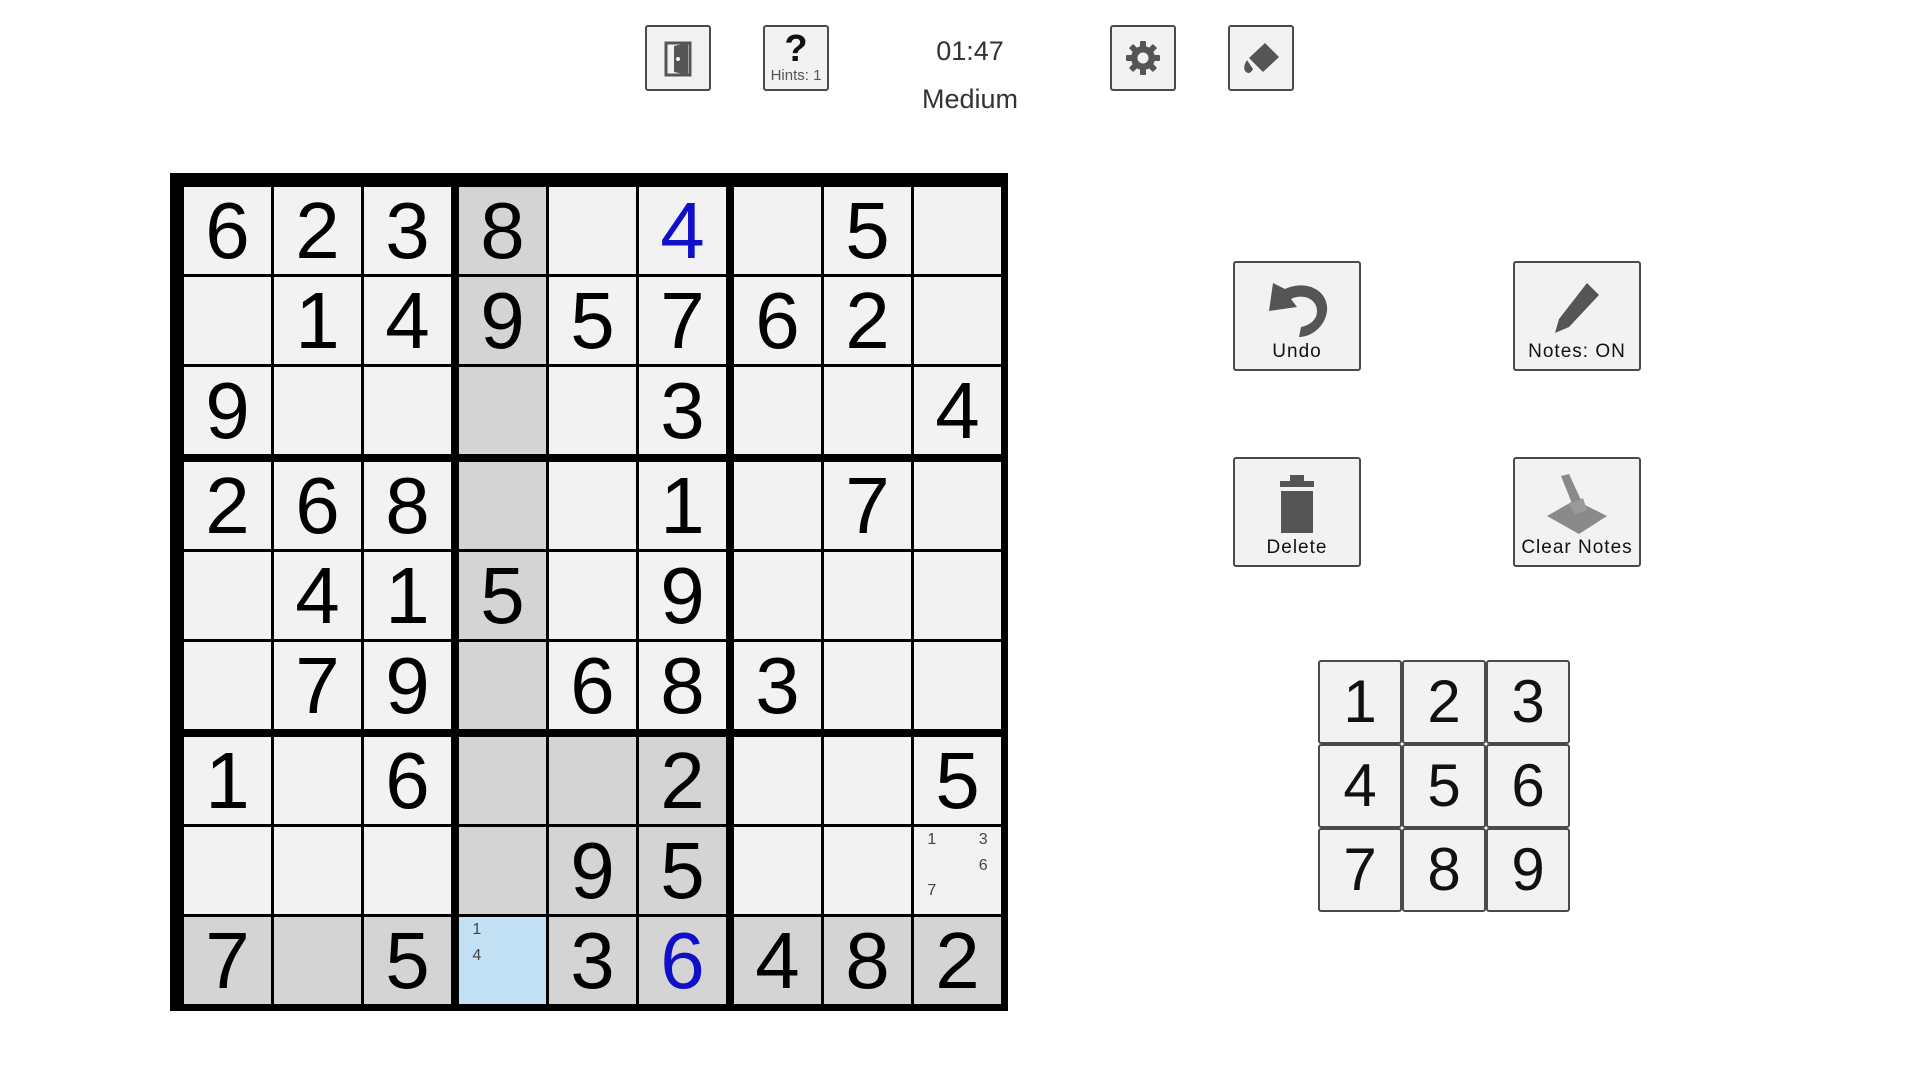 The image size is (1920, 1080). Describe the element at coordinates (502, 230) in the screenshot. I see `cell-r1c4: 8` at that location.